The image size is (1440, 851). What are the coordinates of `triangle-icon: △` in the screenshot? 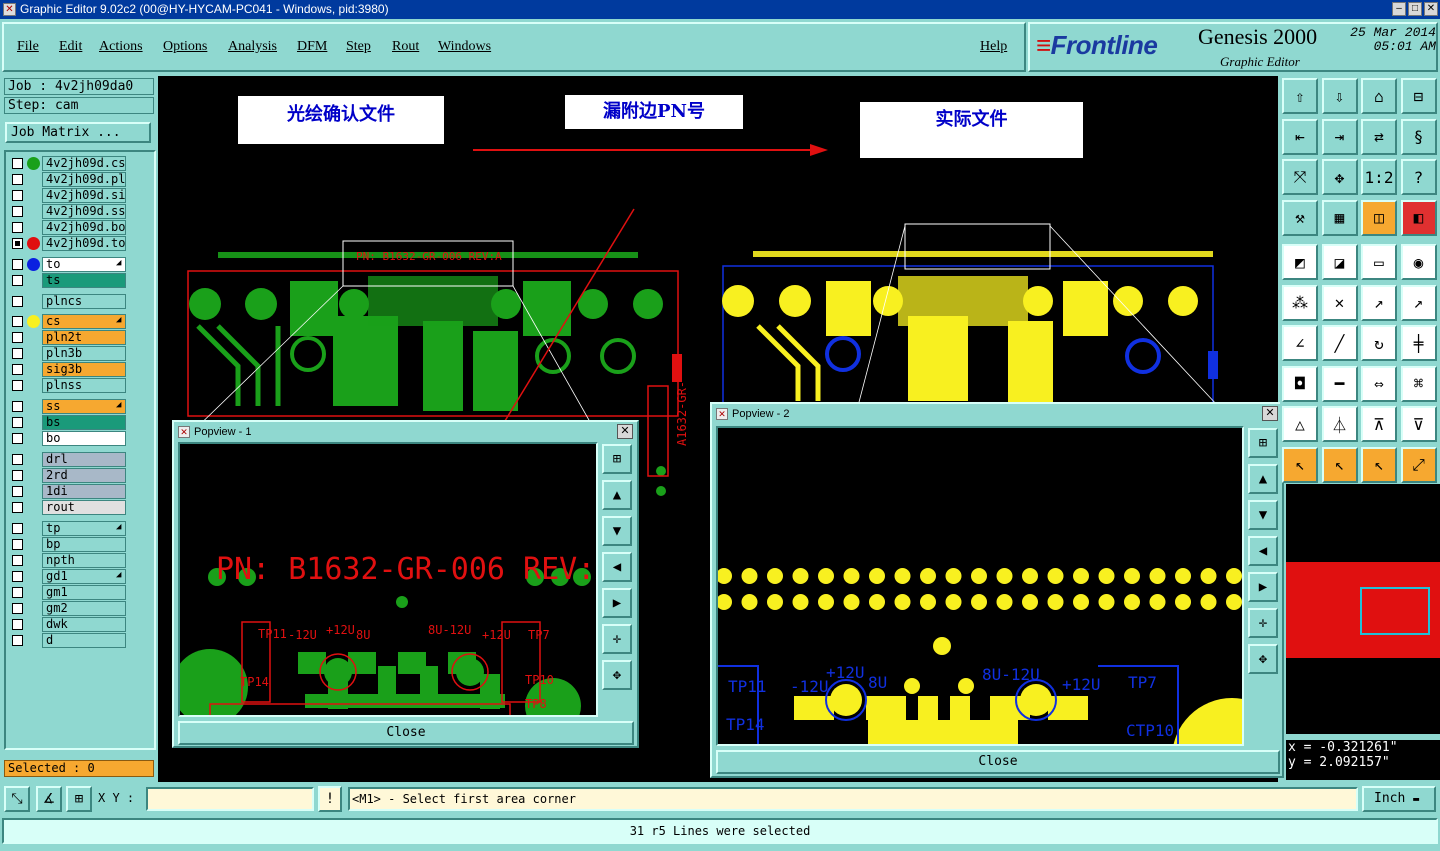 It's located at (1300, 424).